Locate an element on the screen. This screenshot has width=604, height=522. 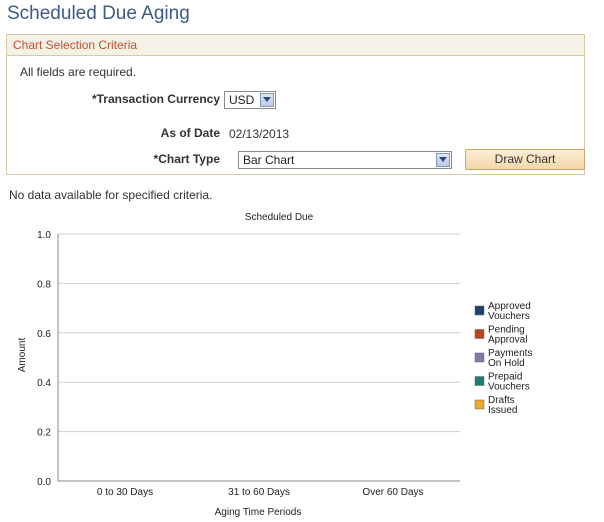
chart-type-select: Bar Chart is located at coordinates (345, 160).